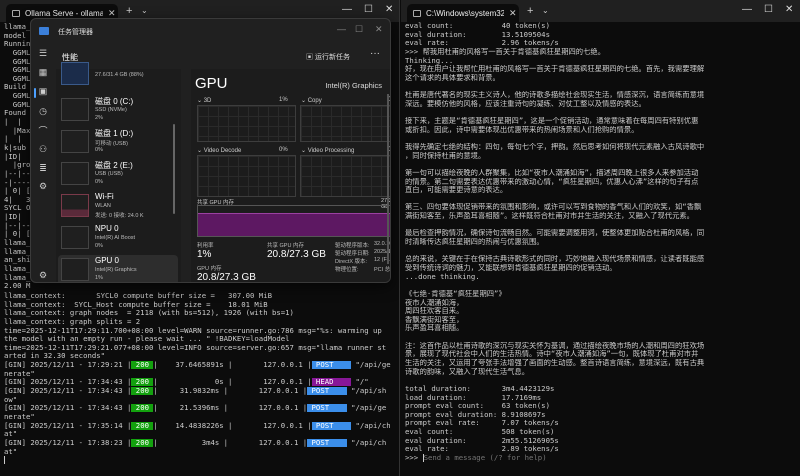 The image size is (800, 476). What do you see at coordinates (452, 77) in the screenshot?
I see `terminal-line: 这个请求的具体要求和背景。` at bounding box center [452, 77].